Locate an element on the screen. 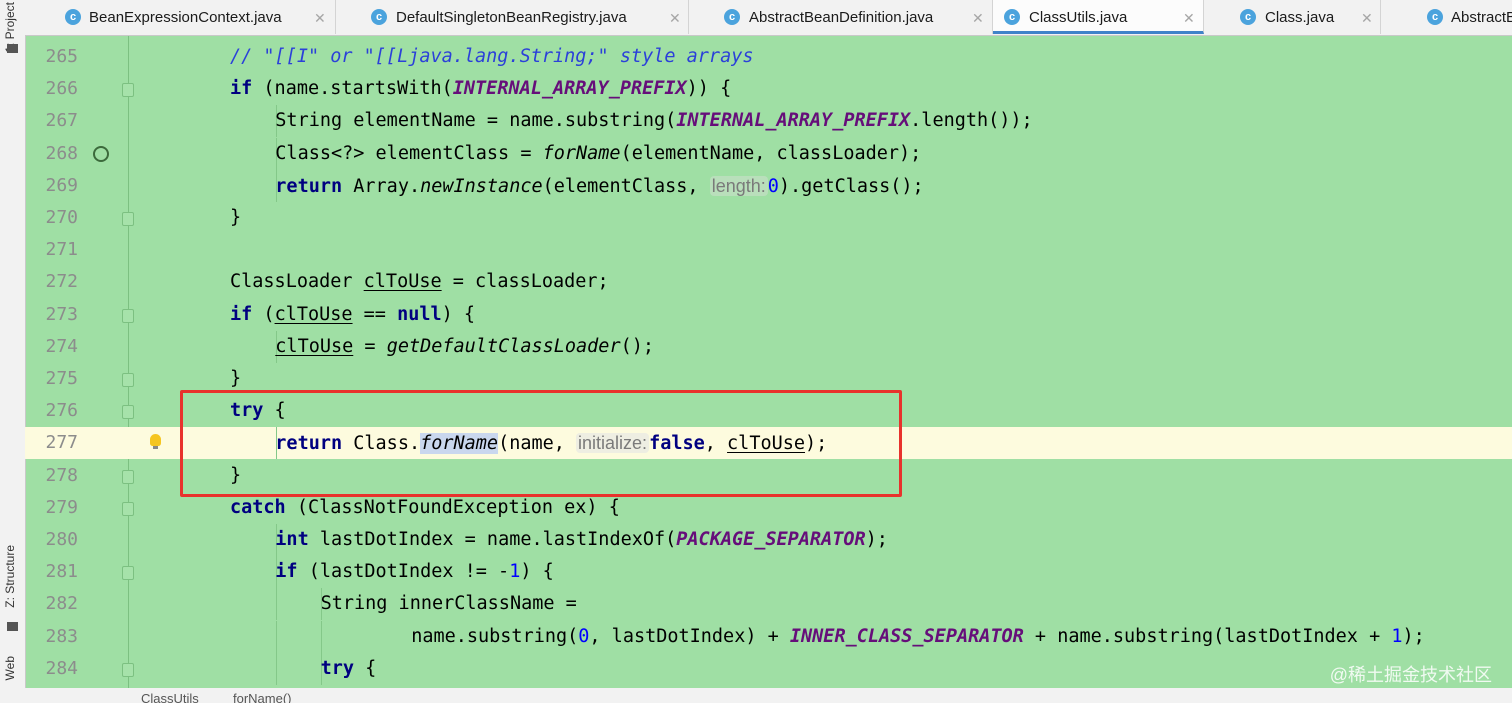 Image resolution: width=1512 pixels, height=703 pixels. line-number: 271 is located at coordinates (51, 250).